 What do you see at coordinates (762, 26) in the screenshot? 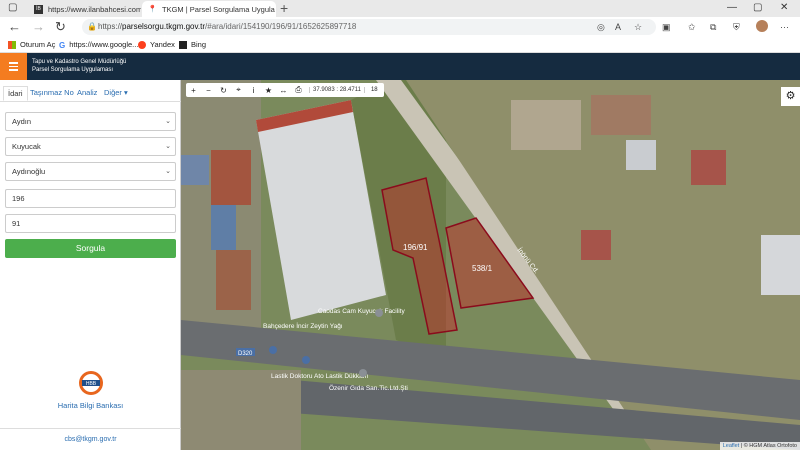
I see `profile-avatar` at bounding box center [762, 26].